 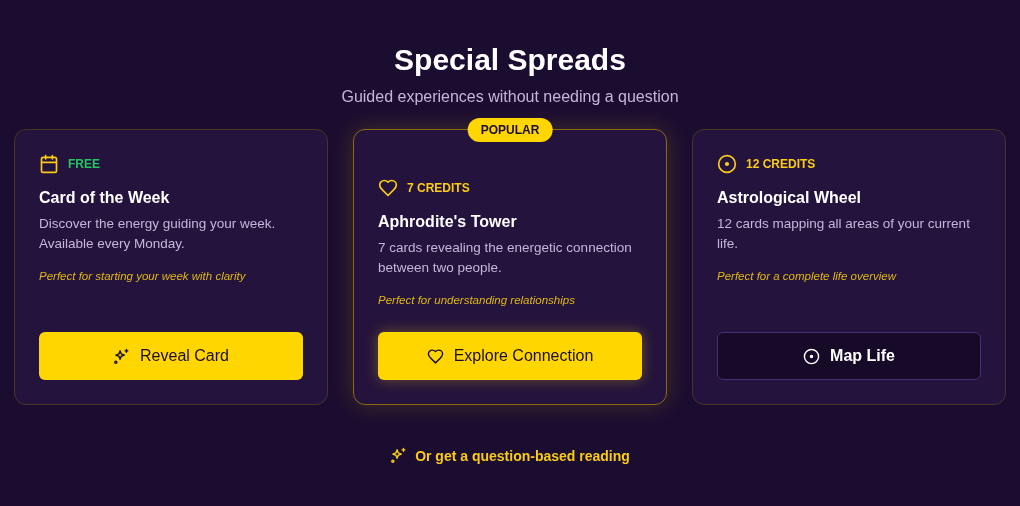 I want to click on calendar-icon, so click(x=49, y=164).